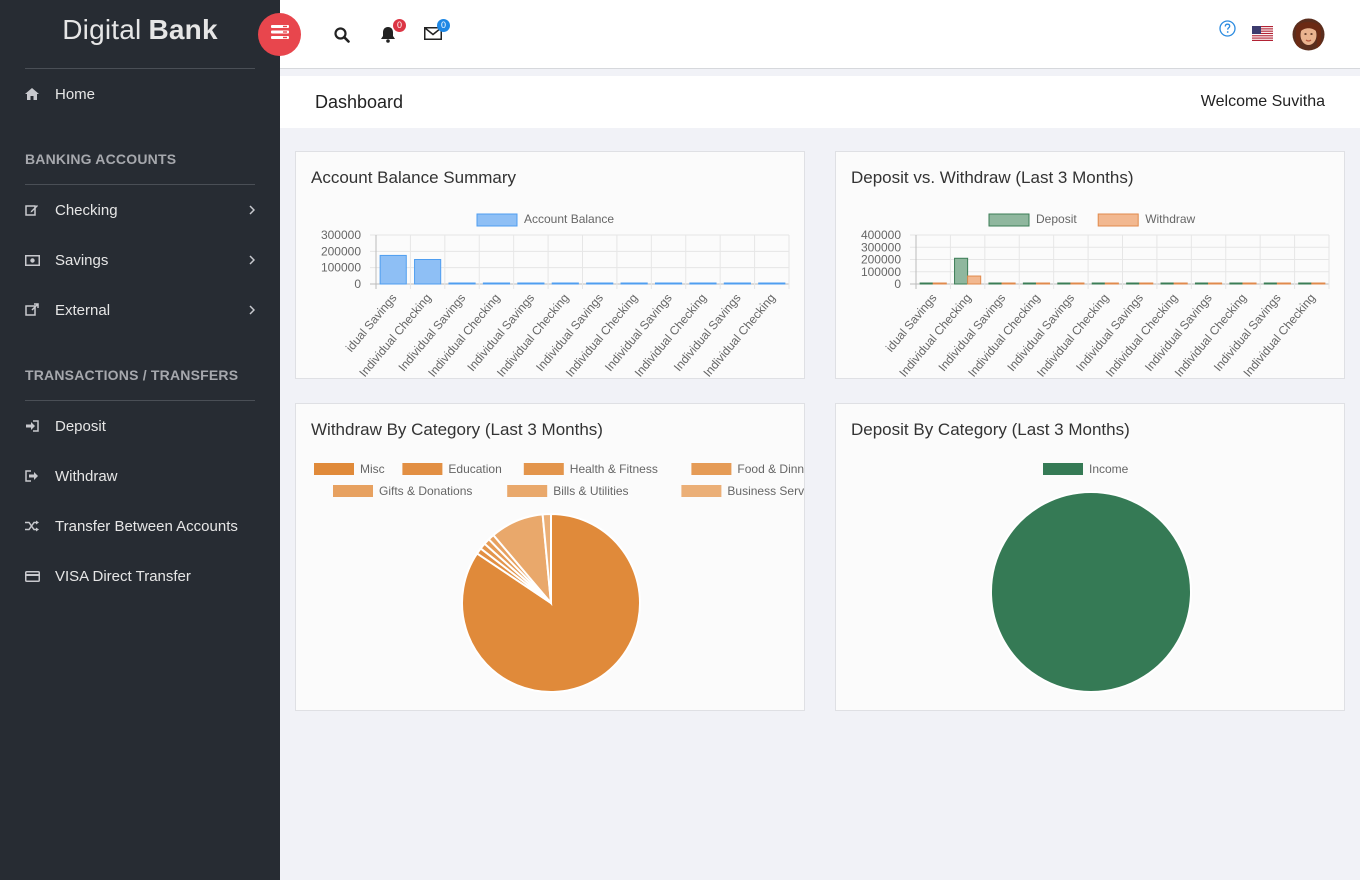  What do you see at coordinates (40, 210) in the screenshot?
I see `edit-icon` at bounding box center [40, 210].